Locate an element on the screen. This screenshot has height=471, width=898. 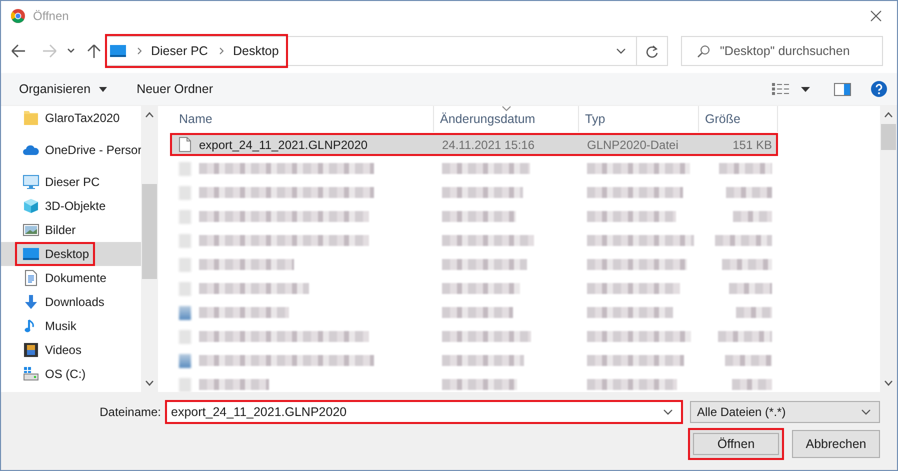
search-field: "Desktop" durchsuchen is located at coordinates (782, 51).